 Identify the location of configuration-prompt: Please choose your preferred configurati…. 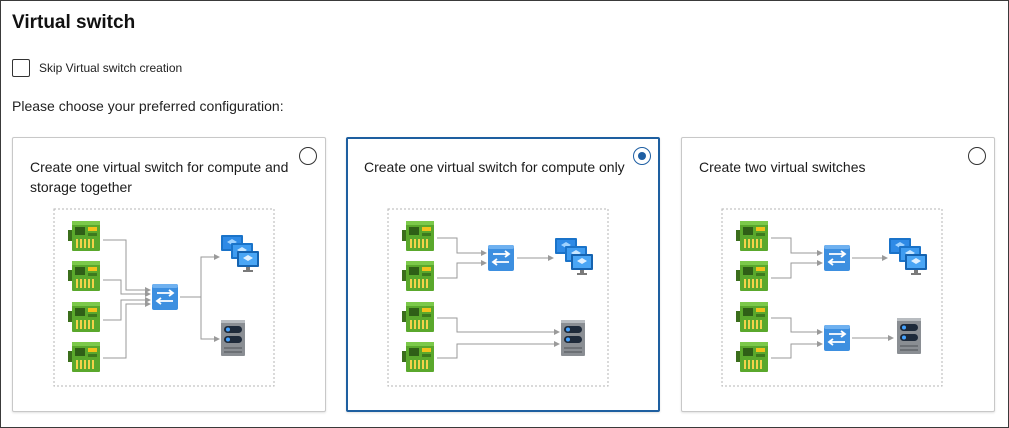
(148, 106).